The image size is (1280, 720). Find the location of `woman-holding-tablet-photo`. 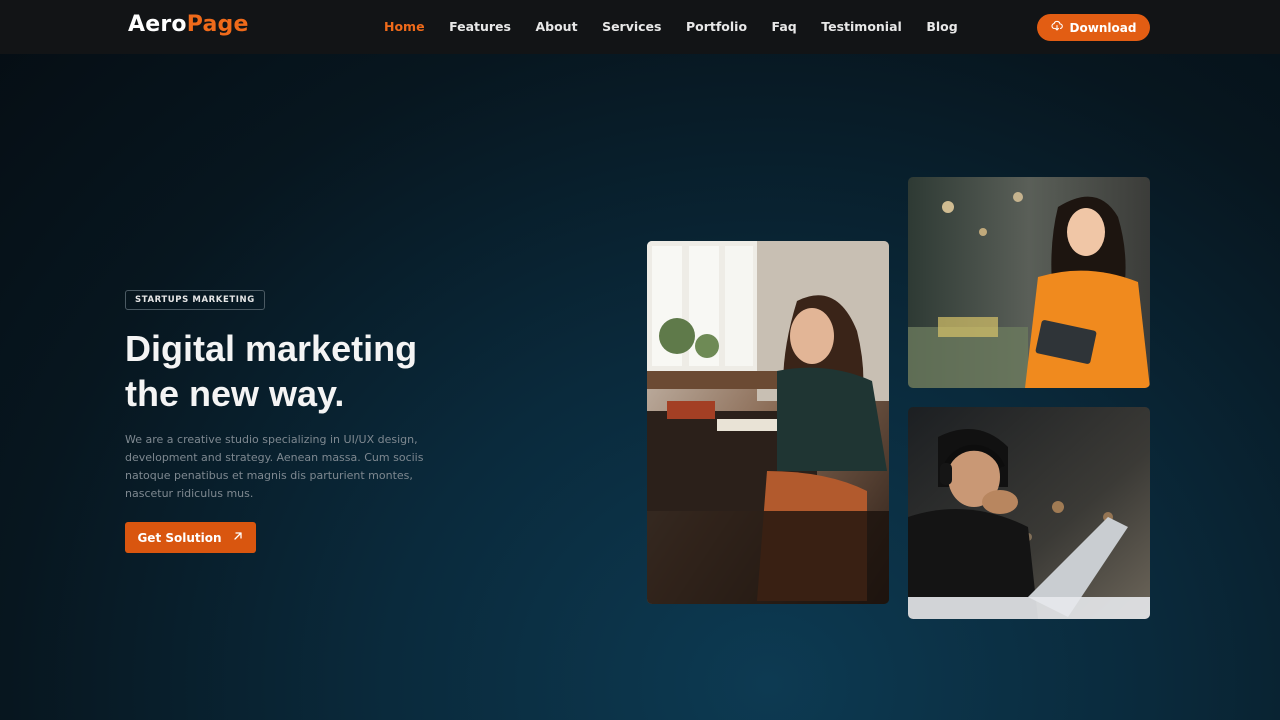

woman-holding-tablet-photo is located at coordinates (1029, 282).